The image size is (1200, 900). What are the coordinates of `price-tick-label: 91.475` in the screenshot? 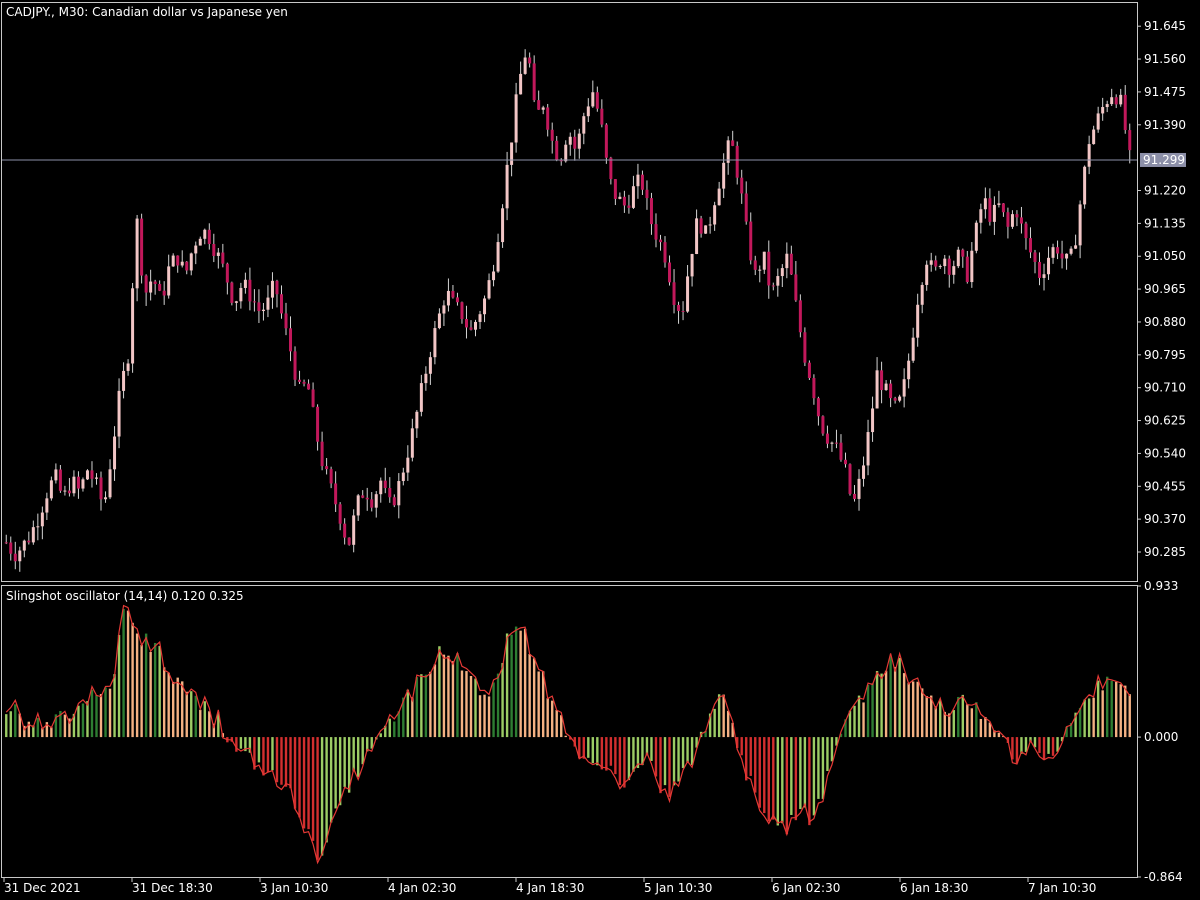 It's located at (1165, 92).